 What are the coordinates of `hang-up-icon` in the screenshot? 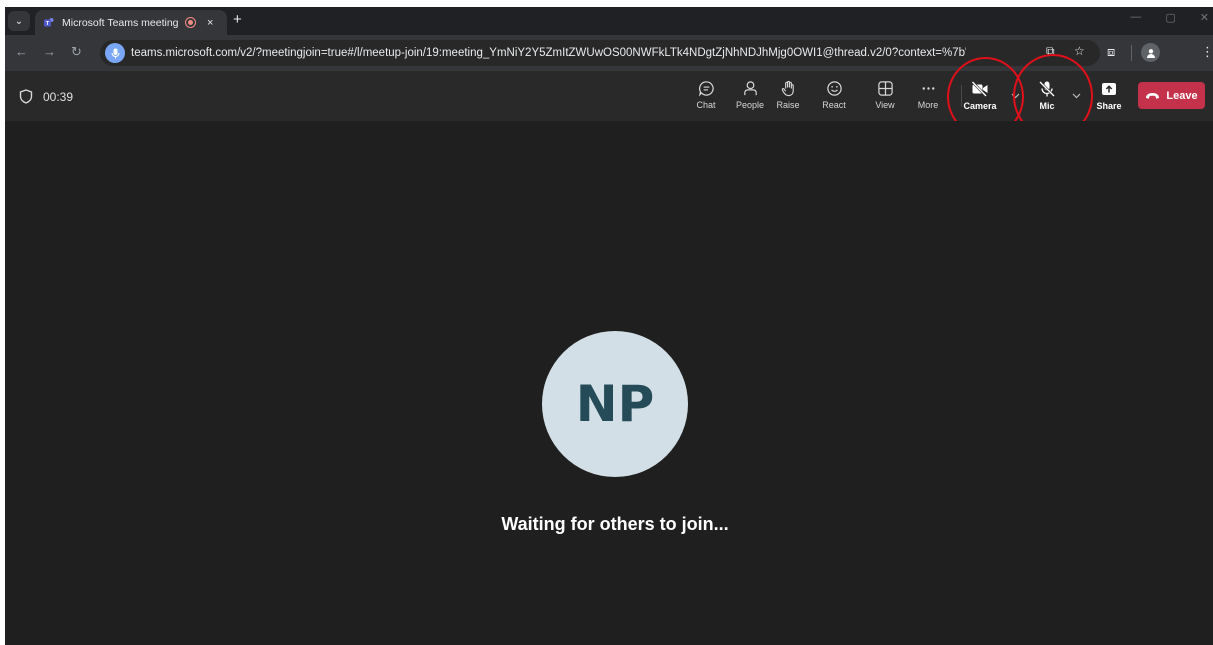 It's located at (1153, 95).